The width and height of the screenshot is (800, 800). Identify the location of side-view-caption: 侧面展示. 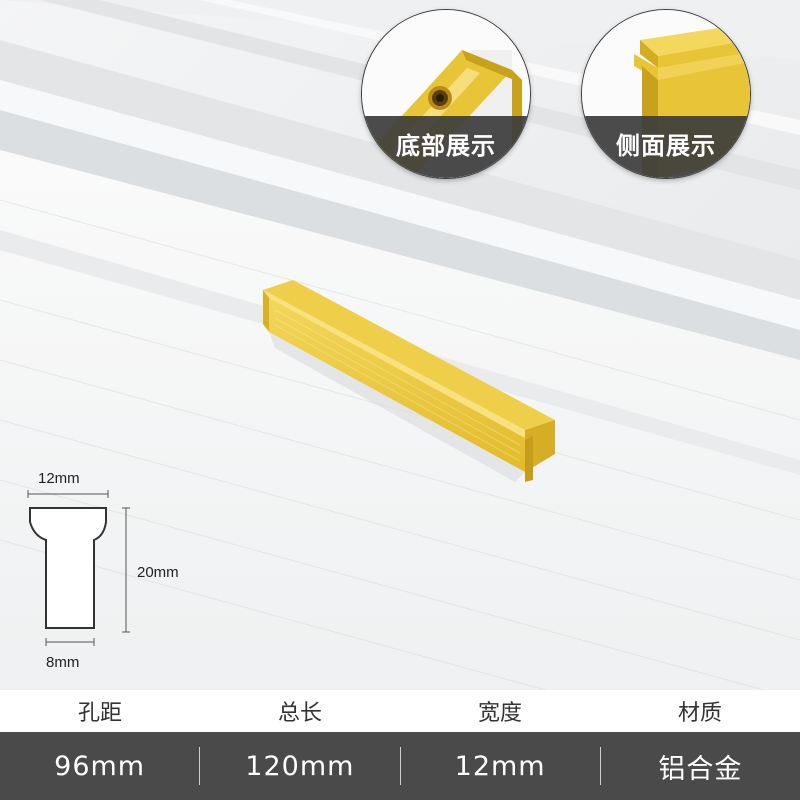
(666, 147).